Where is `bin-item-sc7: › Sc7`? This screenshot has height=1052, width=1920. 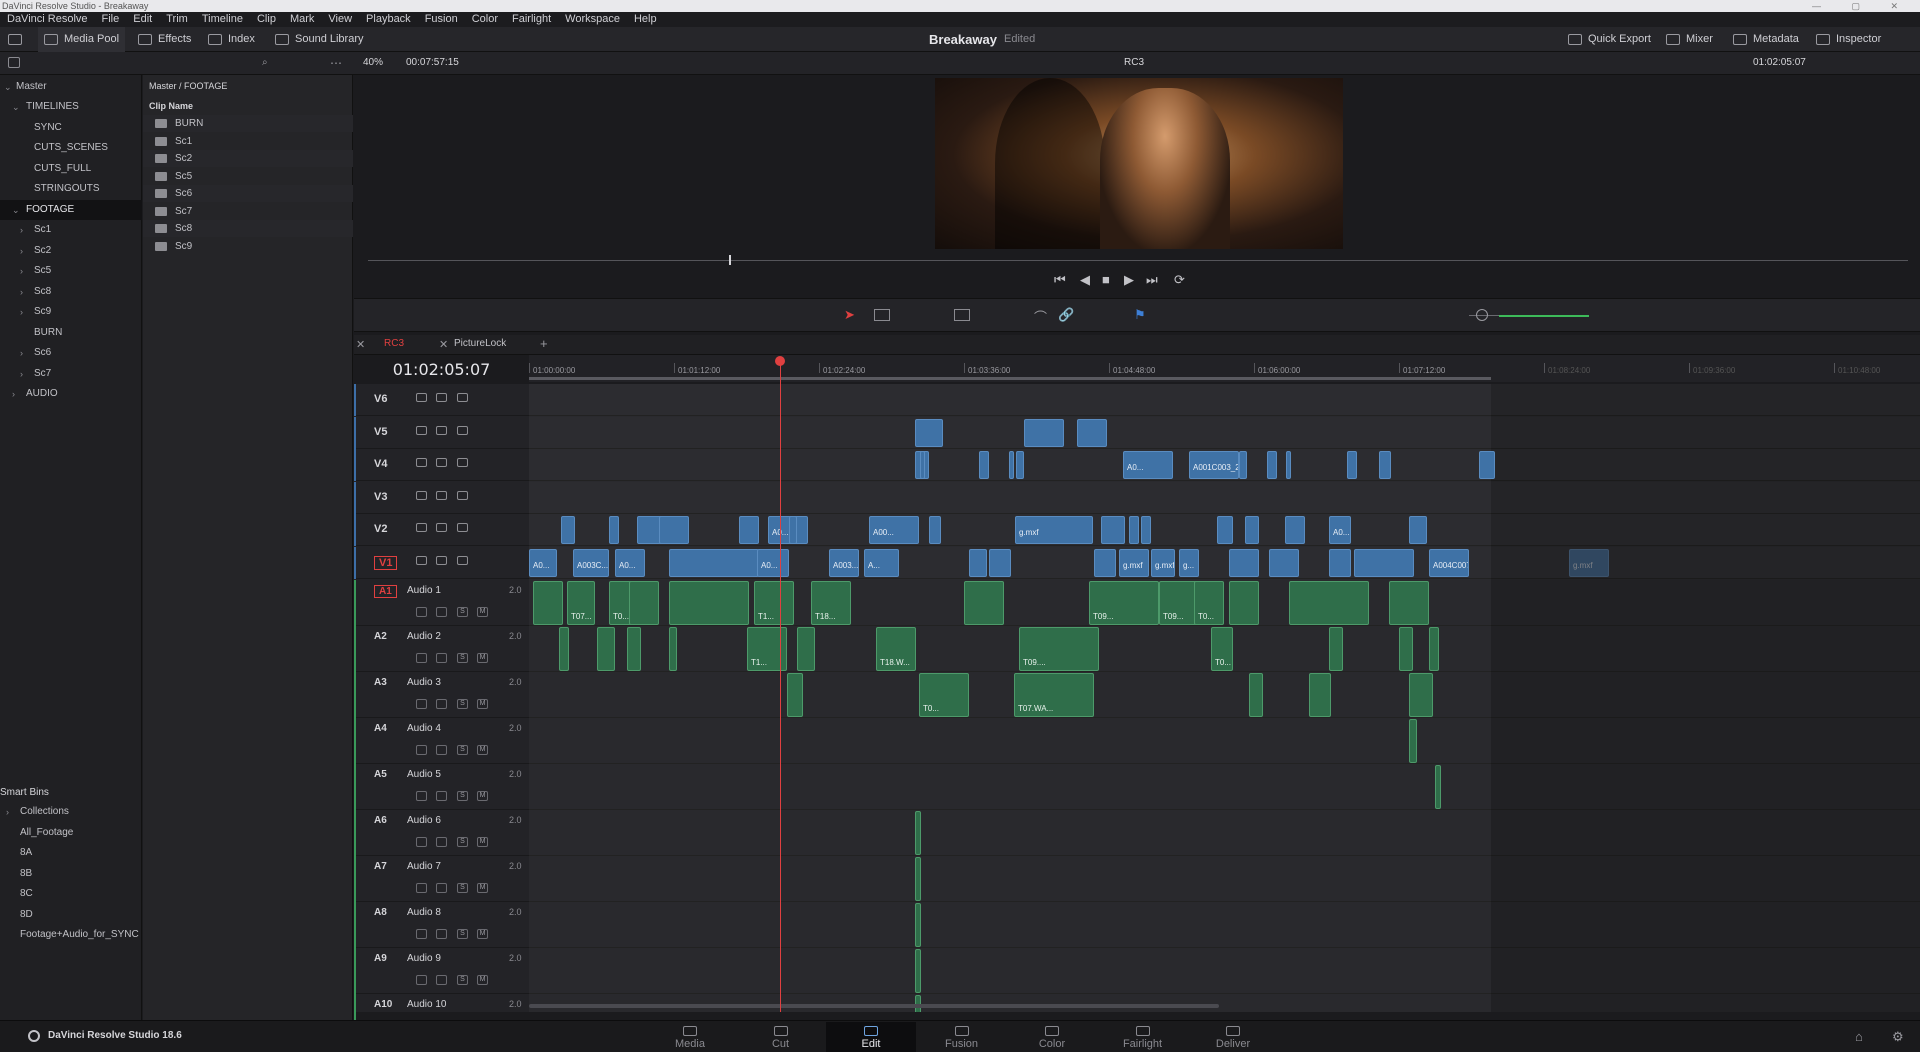
bin-item-sc7: › Sc7 is located at coordinates (71, 374).